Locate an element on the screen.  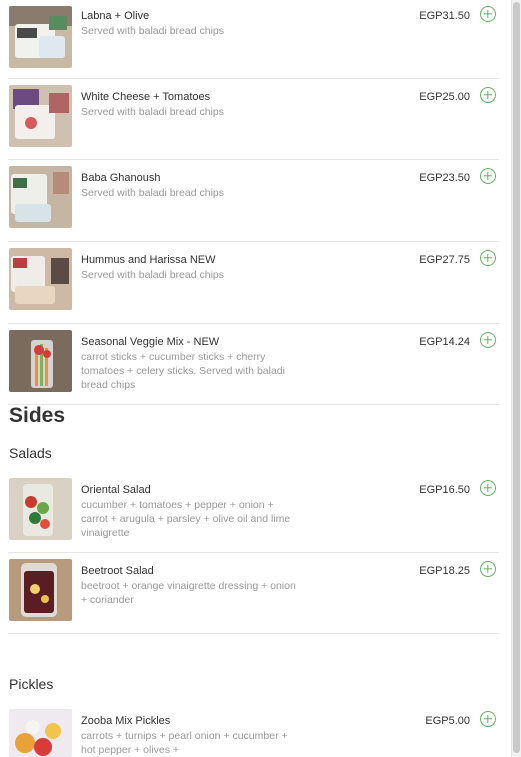
subsection-title-salads: Salads is located at coordinates (30, 453).